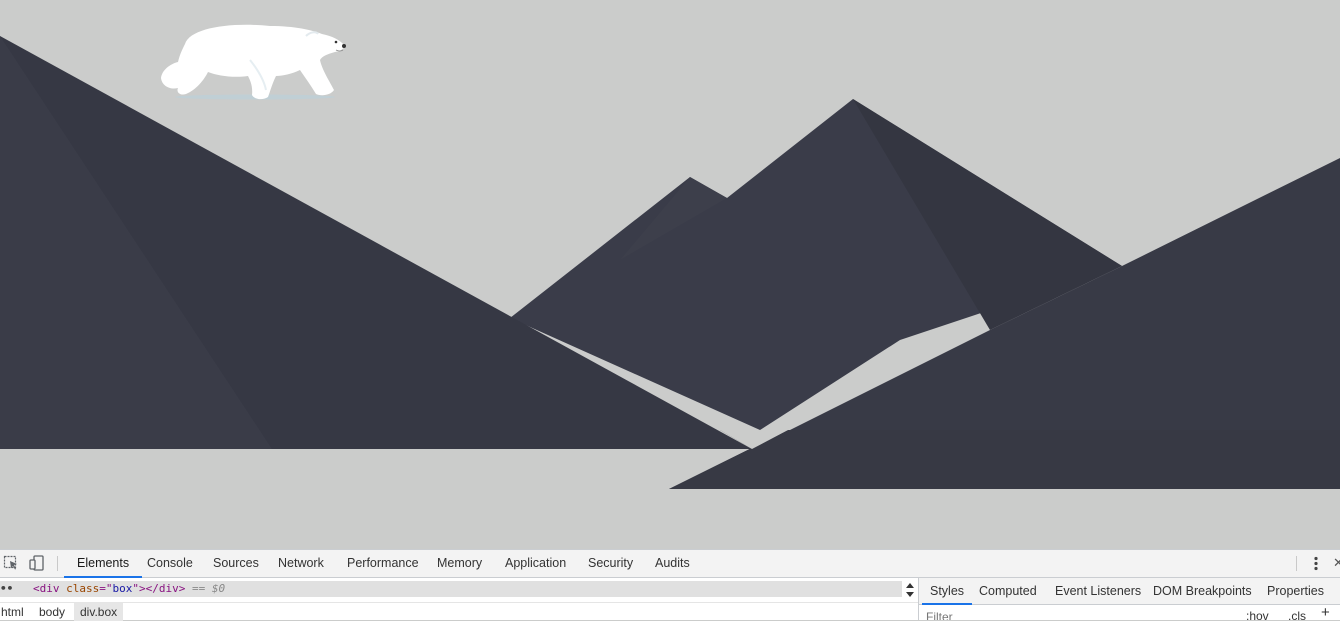 The height and width of the screenshot is (621, 1340). I want to click on breadcrumb: html body div.box, so click(459, 611).